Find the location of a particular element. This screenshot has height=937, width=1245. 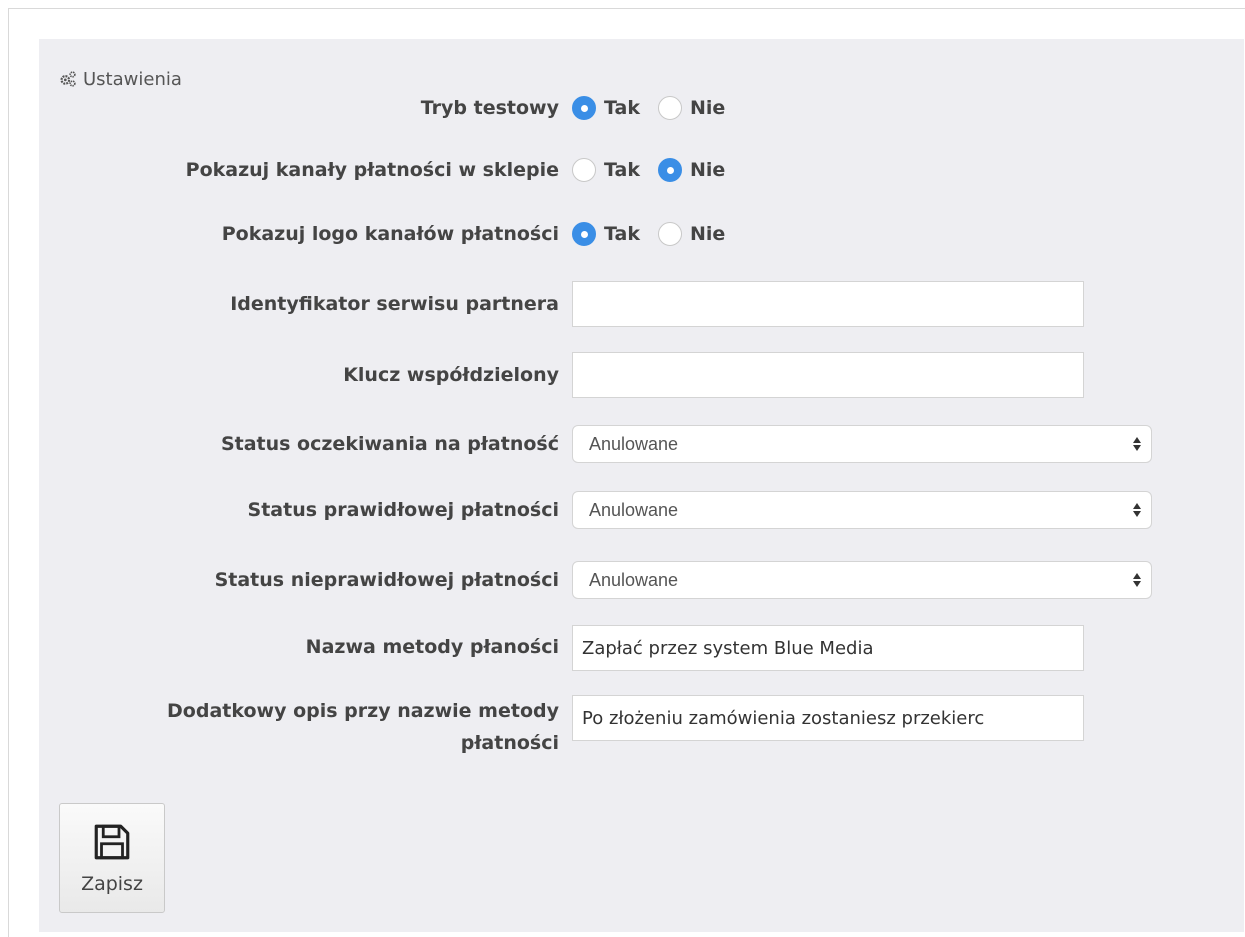

status-failure-label: Status nieprawidłowej płatności is located at coordinates (386, 580).